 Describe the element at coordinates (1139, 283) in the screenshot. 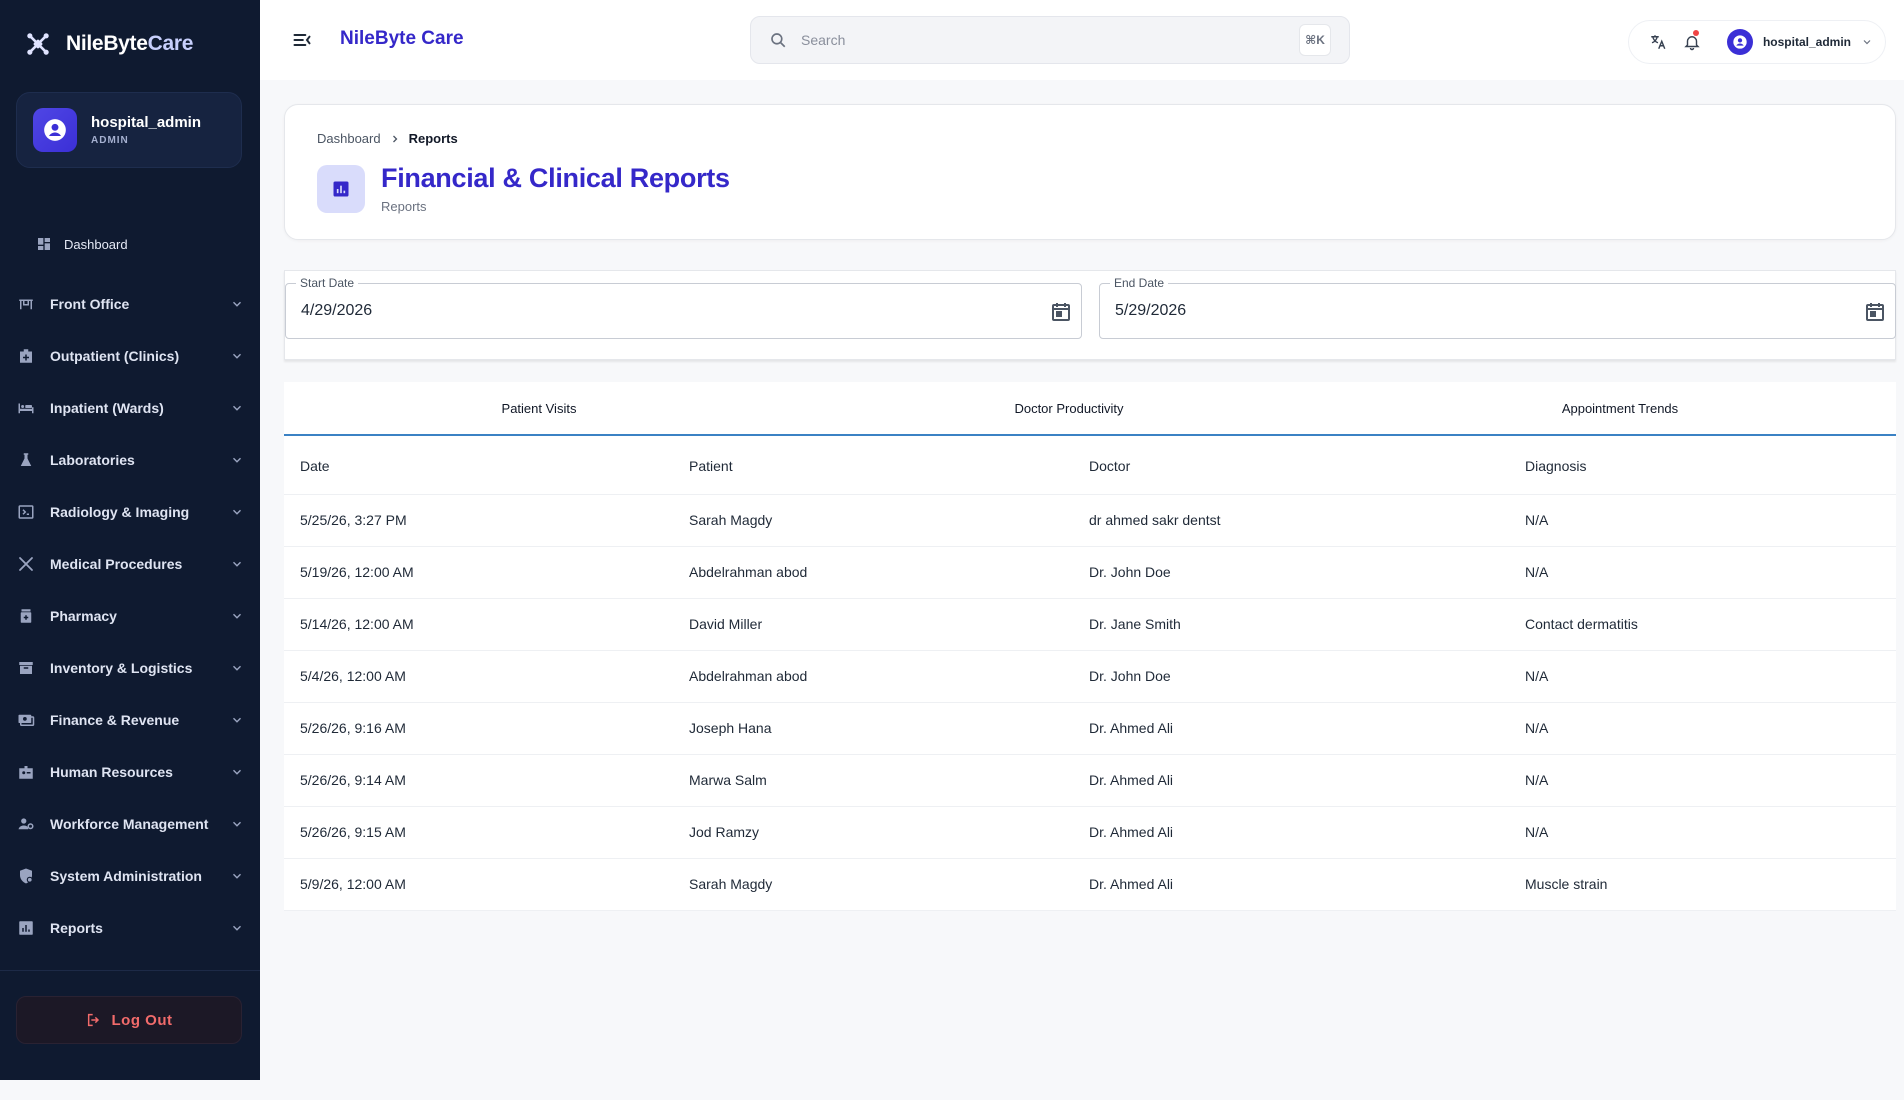

I see `end-date-label: End Date` at that location.